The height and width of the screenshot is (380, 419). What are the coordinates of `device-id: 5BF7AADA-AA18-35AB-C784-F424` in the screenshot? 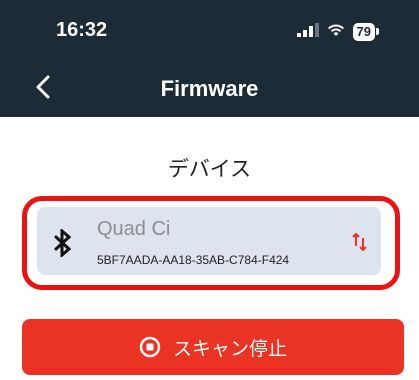 It's located at (193, 260).